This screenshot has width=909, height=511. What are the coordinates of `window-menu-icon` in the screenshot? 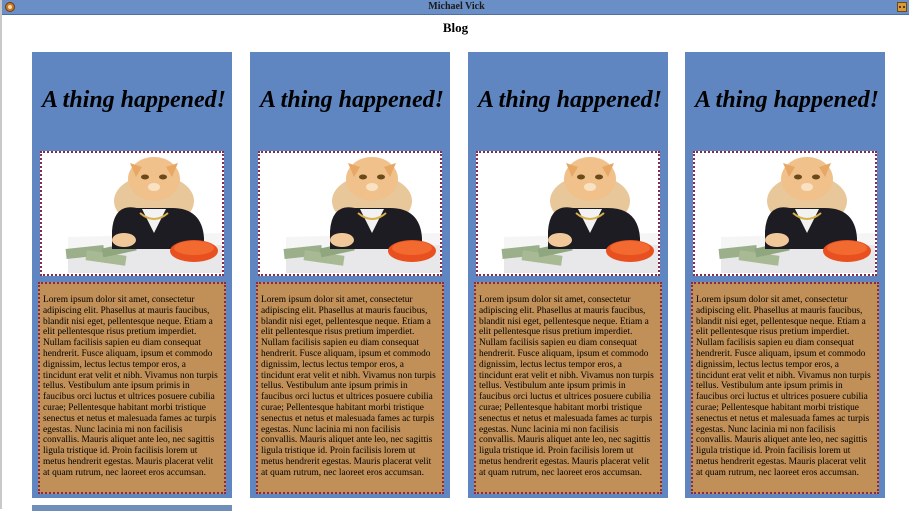 It's located at (902, 7).